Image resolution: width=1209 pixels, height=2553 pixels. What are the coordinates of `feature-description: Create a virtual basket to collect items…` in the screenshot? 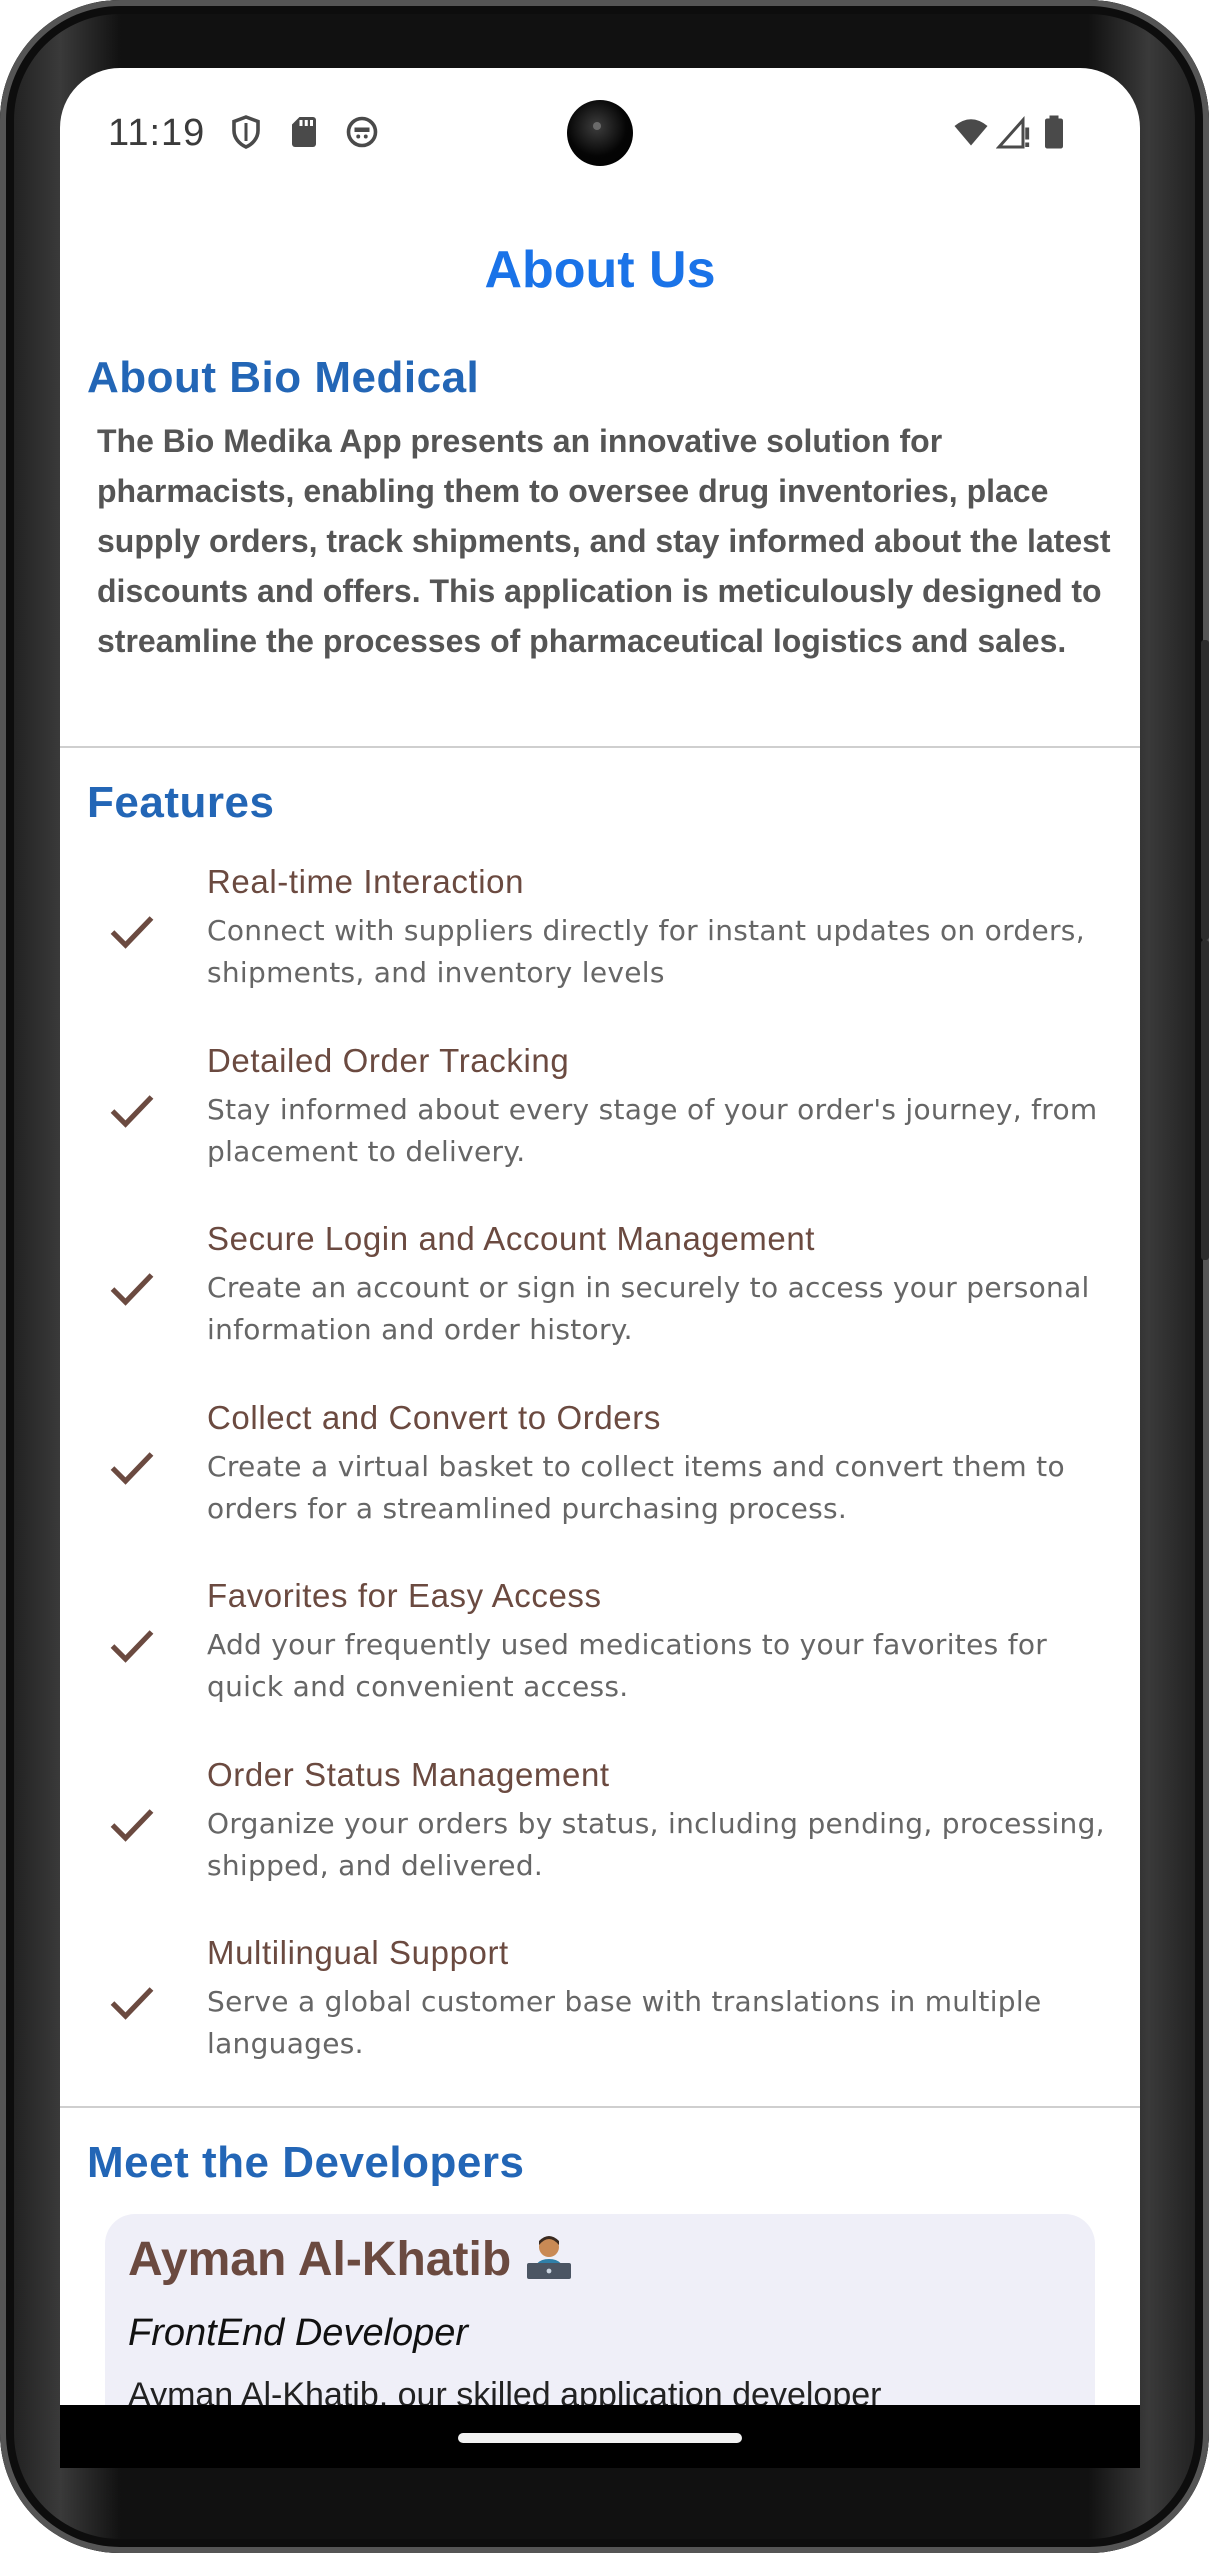 It's located at (636, 1487).